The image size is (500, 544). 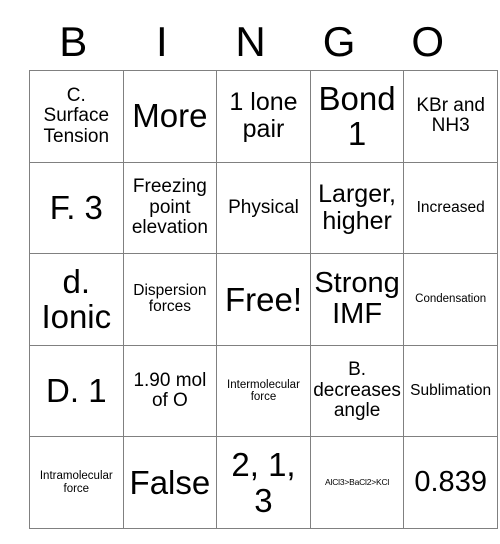 What do you see at coordinates (450, 391) in the screenshot?
I see `bingo-cell-o4: Sublimation` at bounding box center [450, 391].